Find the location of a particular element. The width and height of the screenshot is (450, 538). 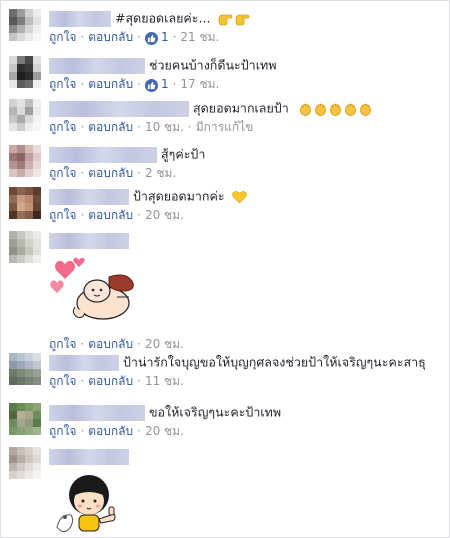

comment-text: ป้าสุดยอดมากค่ะ is located at coordinates (179, 196).